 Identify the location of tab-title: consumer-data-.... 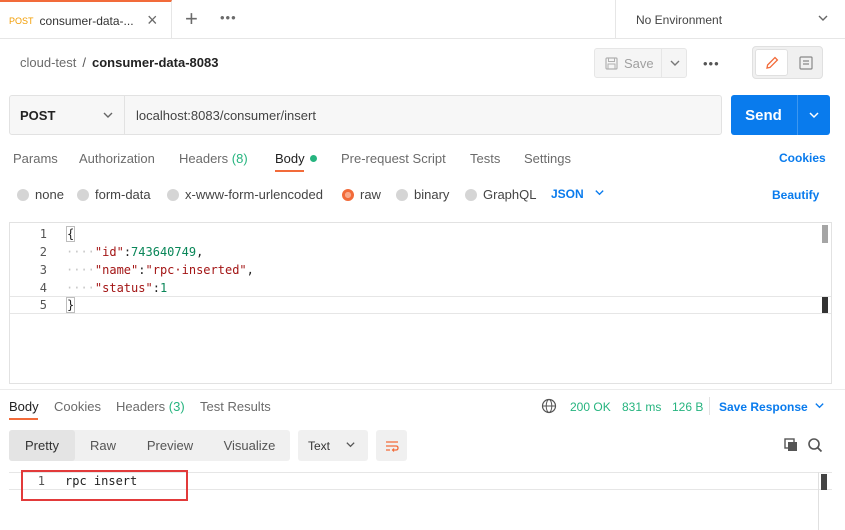
(86, 20).